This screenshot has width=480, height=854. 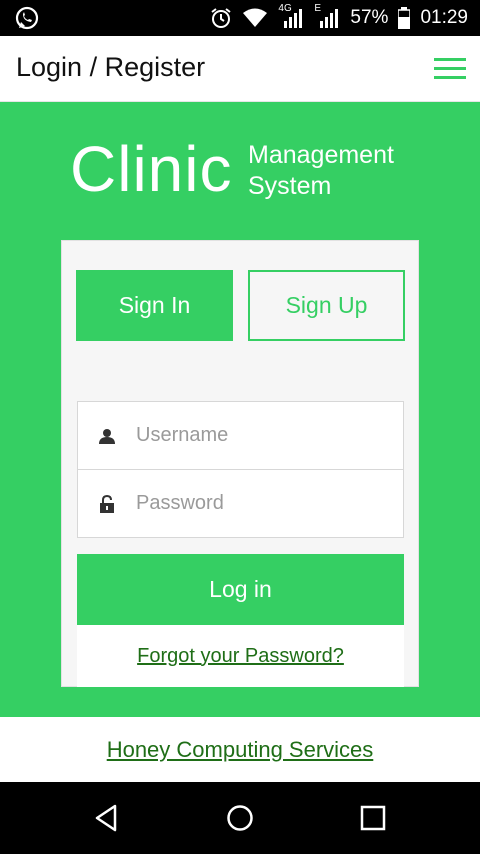 I want to click on system-nav-bar, so click(x=240, y=818).